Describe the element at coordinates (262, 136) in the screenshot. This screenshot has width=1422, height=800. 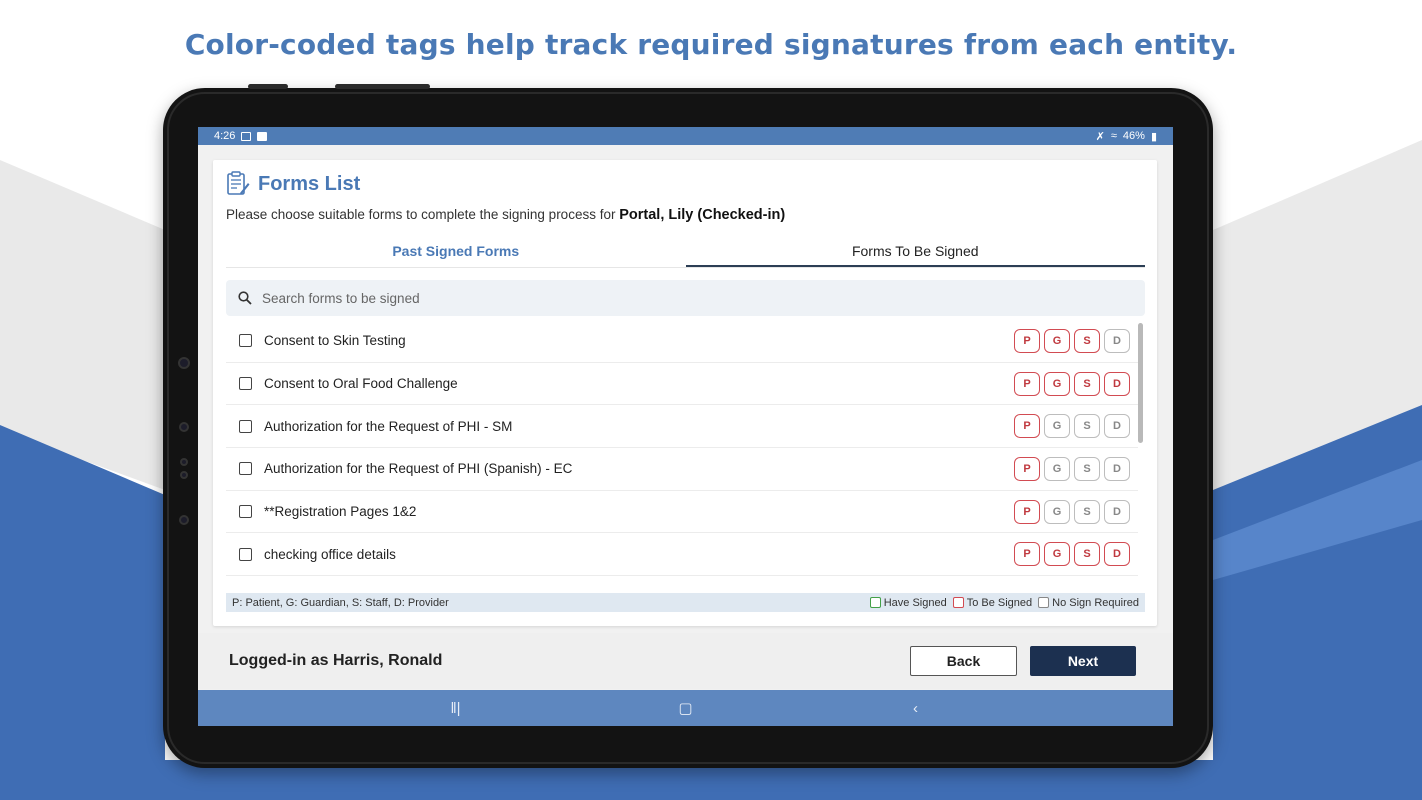
I see `check-icon` at that location.